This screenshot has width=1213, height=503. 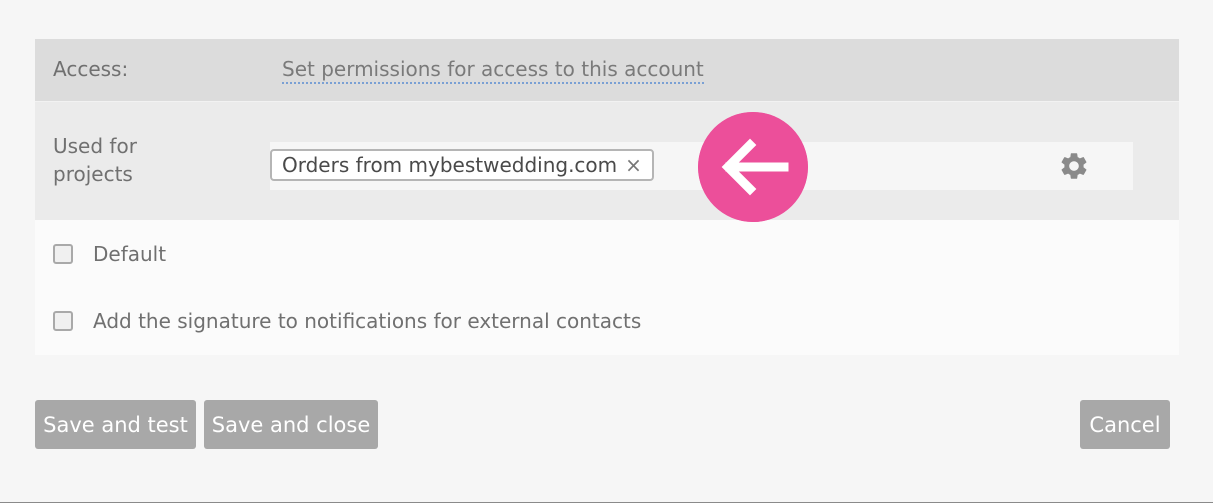 I want to click on projects-label: Used for projects, so click(x=95, y=160).